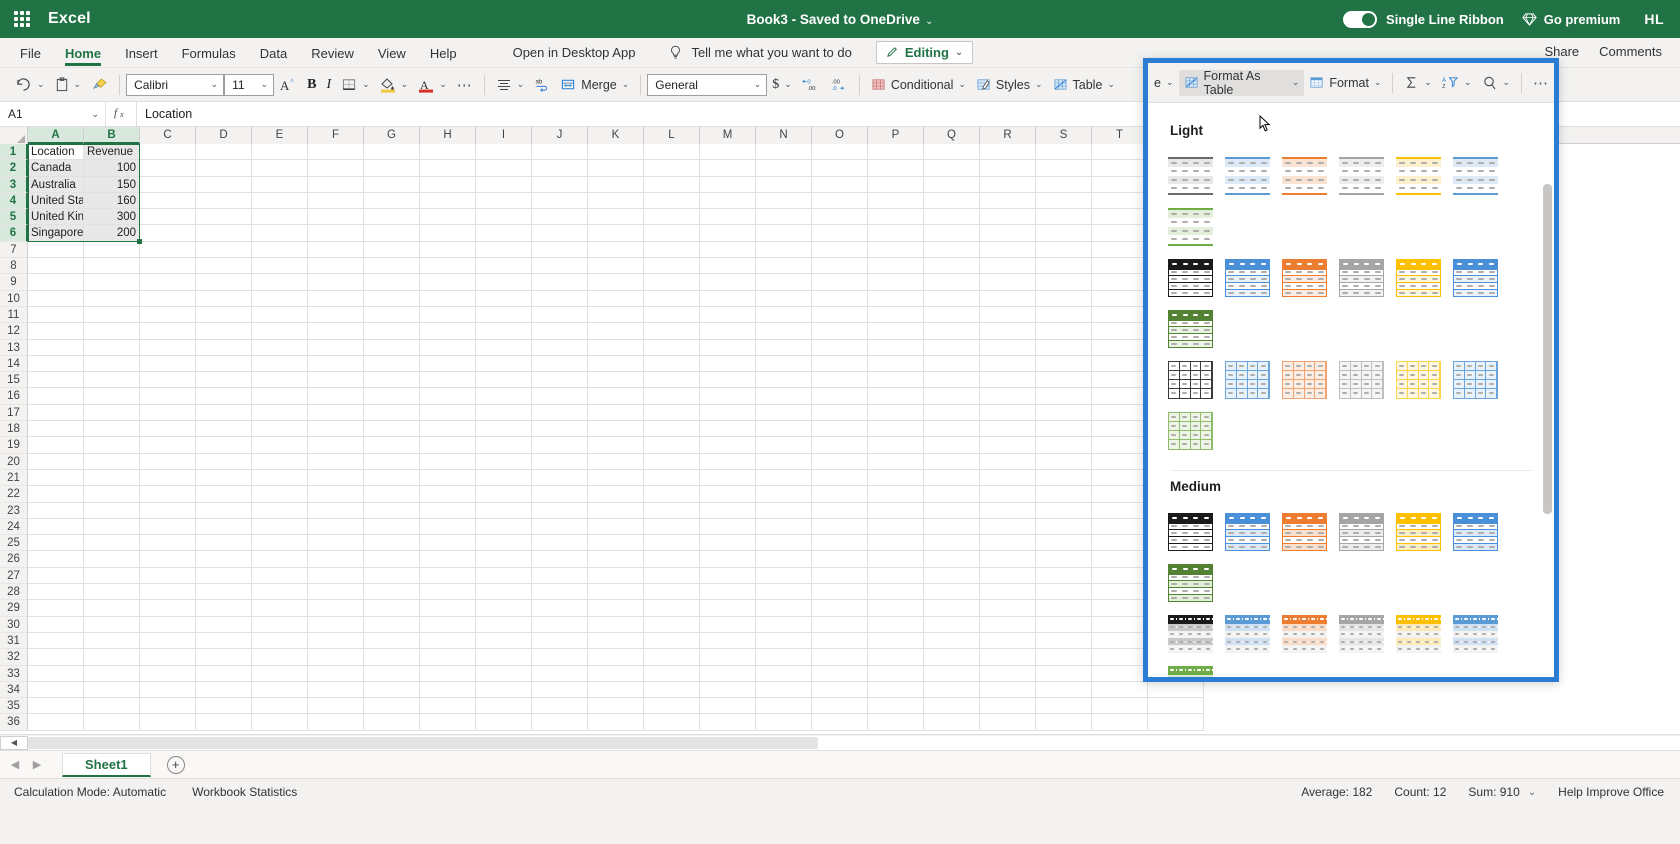  Describe the element at coordinates (1120, 331) in the screenshot. I see `cell-T12` at that location.